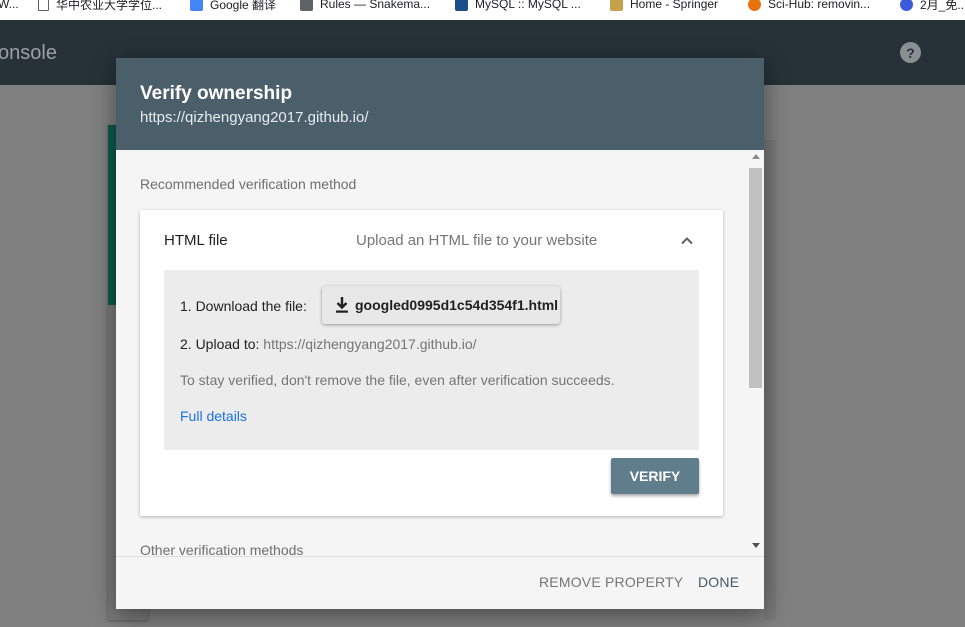  Describe the element at coordinates (440, 582) in the screenshot. I see `dialog-footer: REMOVE PROPERTY DONE` at that location.